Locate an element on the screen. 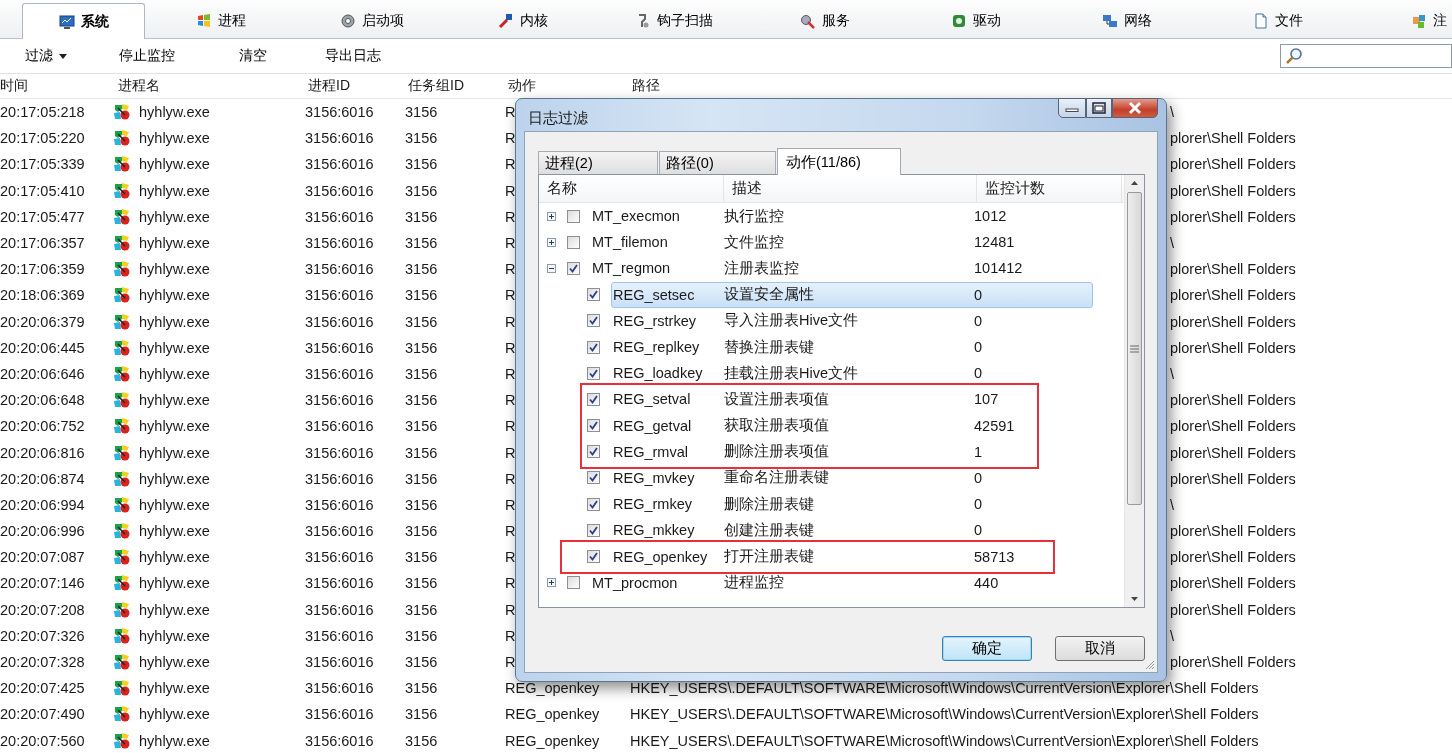 This screenshot has height=753, width=1452. column-header: 描述 is located at coordinates (850, 188).